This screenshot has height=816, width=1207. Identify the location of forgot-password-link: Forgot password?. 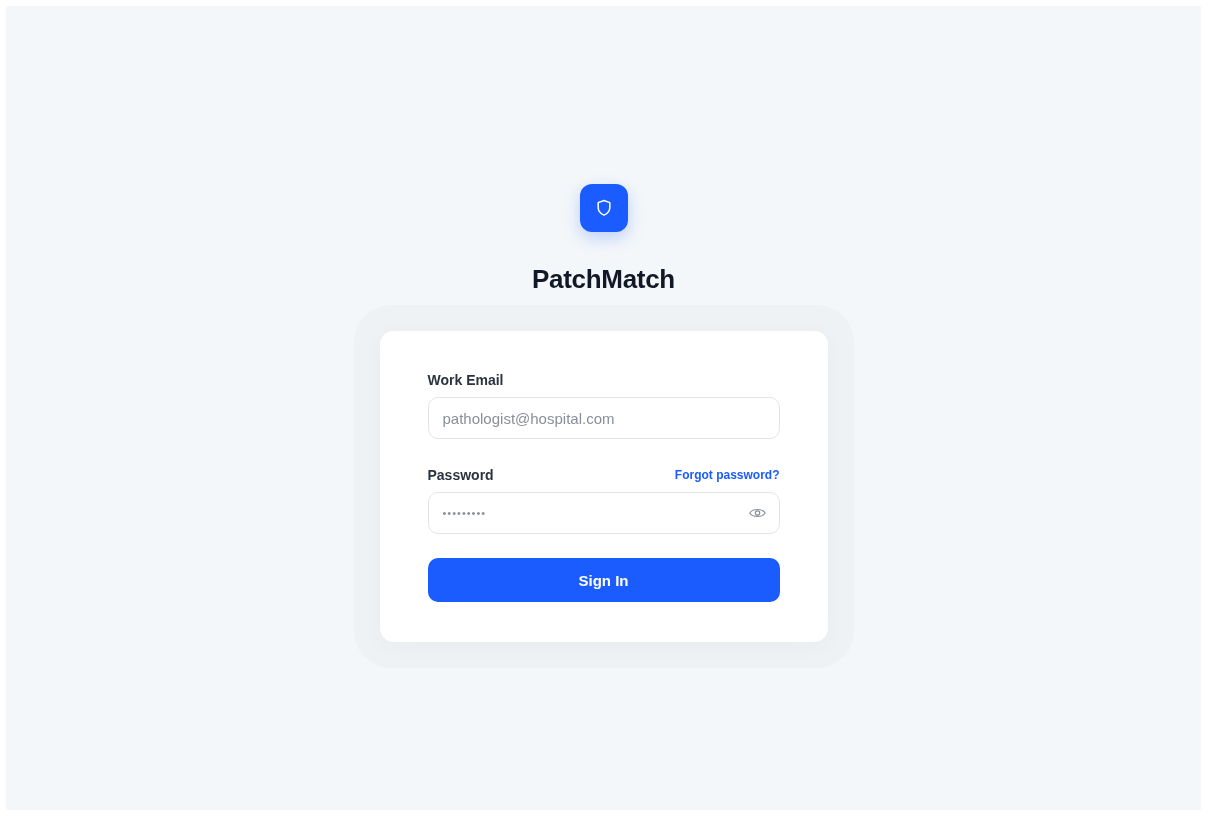
(727, 475).